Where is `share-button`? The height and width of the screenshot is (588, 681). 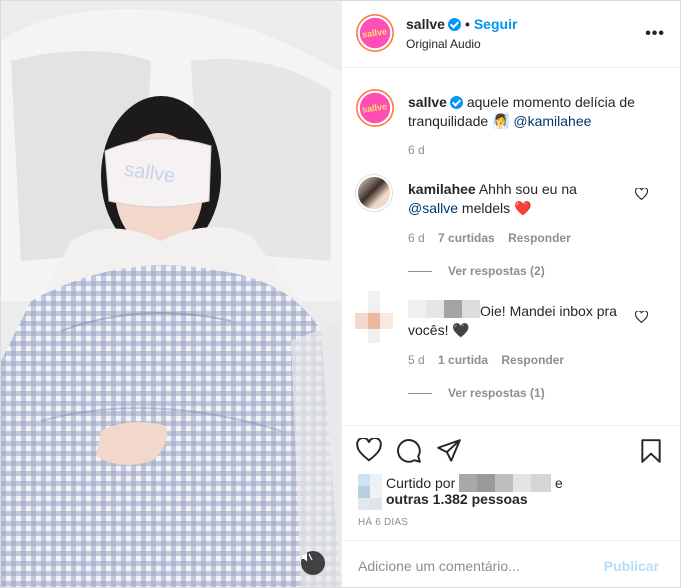
share-button is located at coordinates (449, 451).